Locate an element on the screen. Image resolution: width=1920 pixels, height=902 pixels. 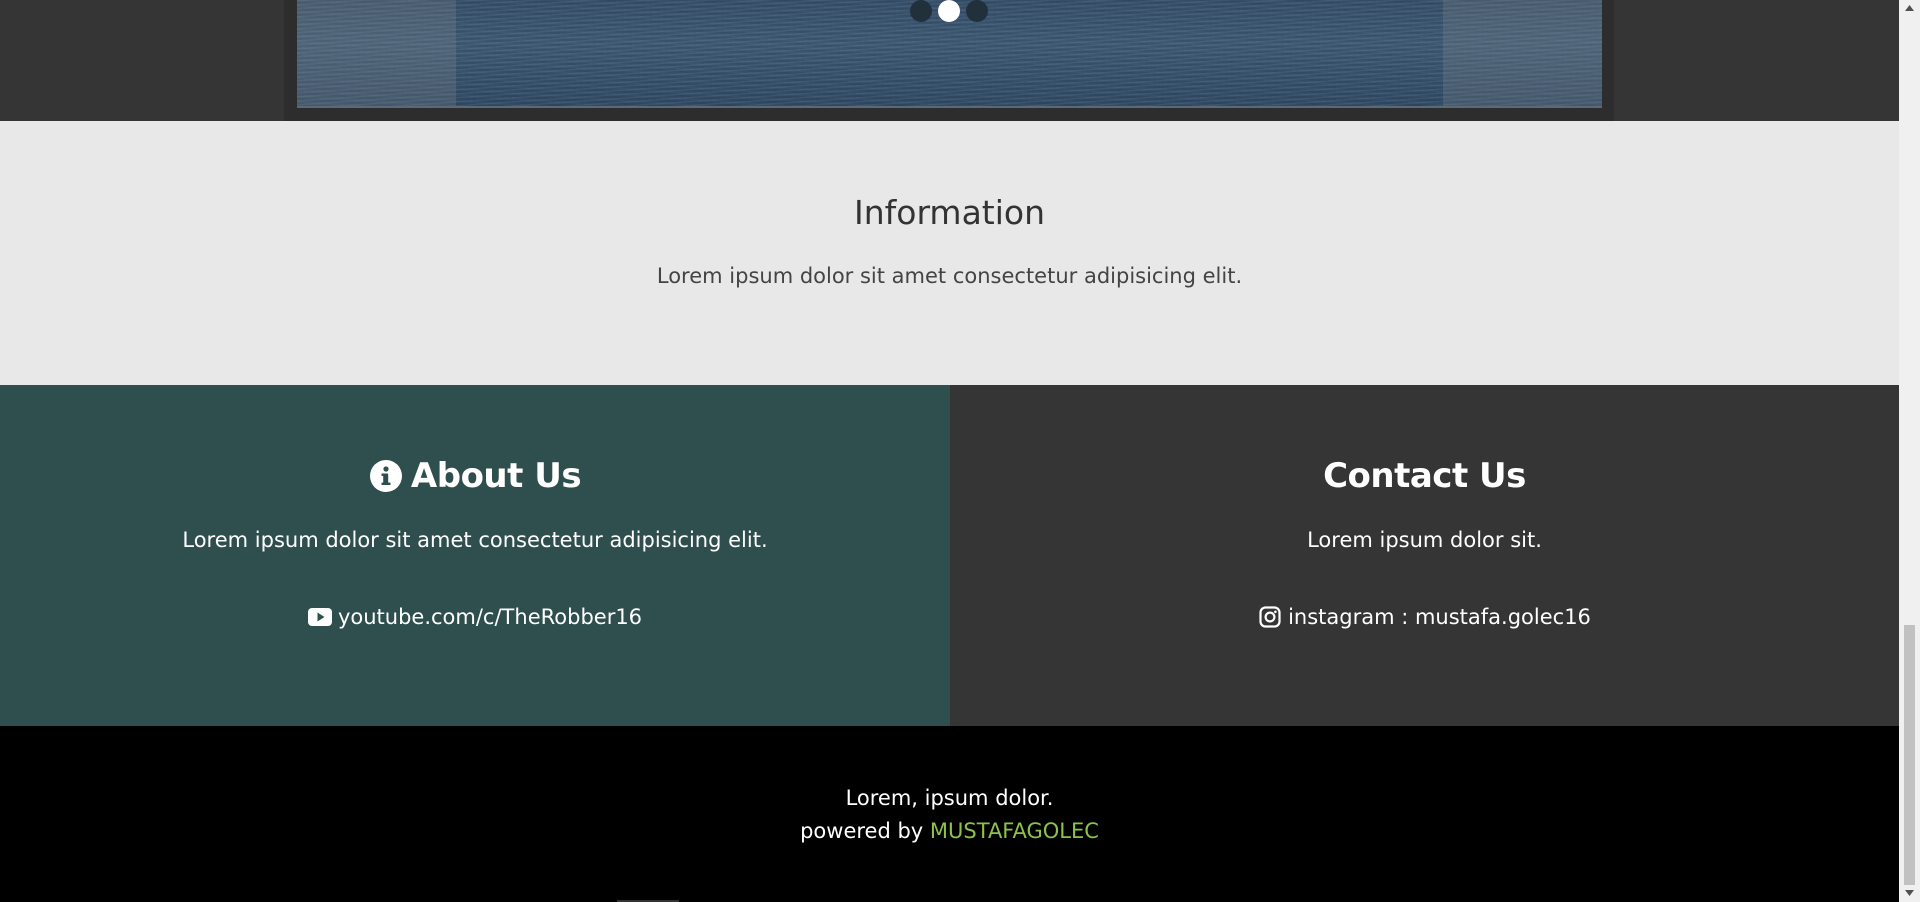
about-us-title: About Us is located at coordinates (475, 479).